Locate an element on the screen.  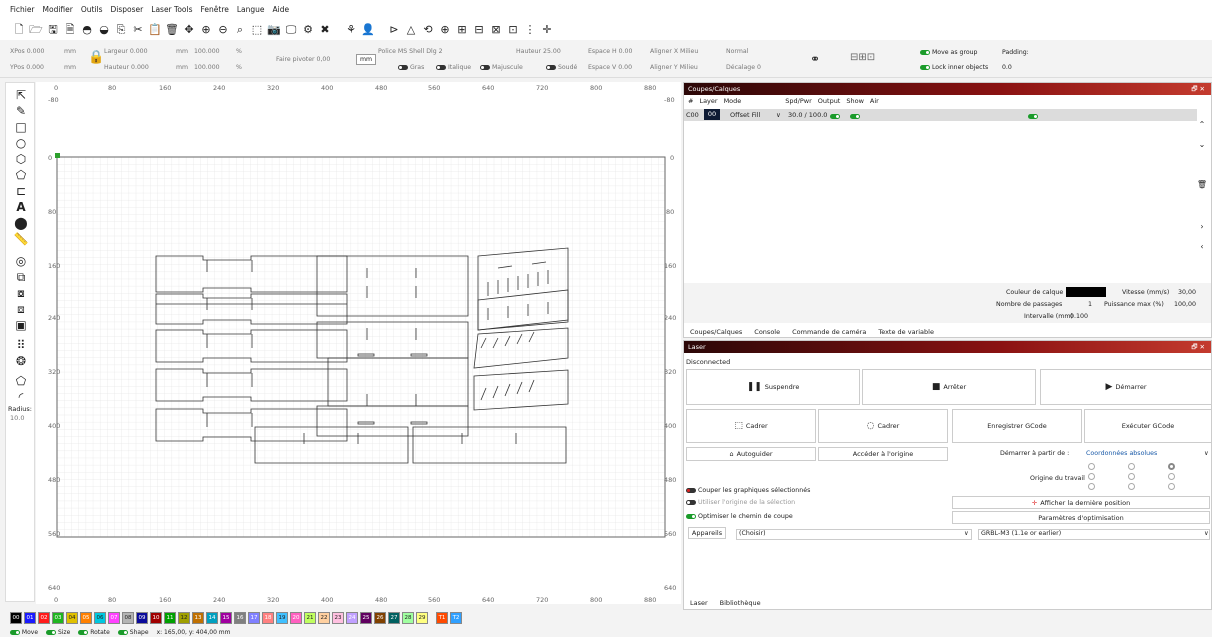
panel-float-close-icon: 🗗 ✕ is located at coordinates (1198, 89).